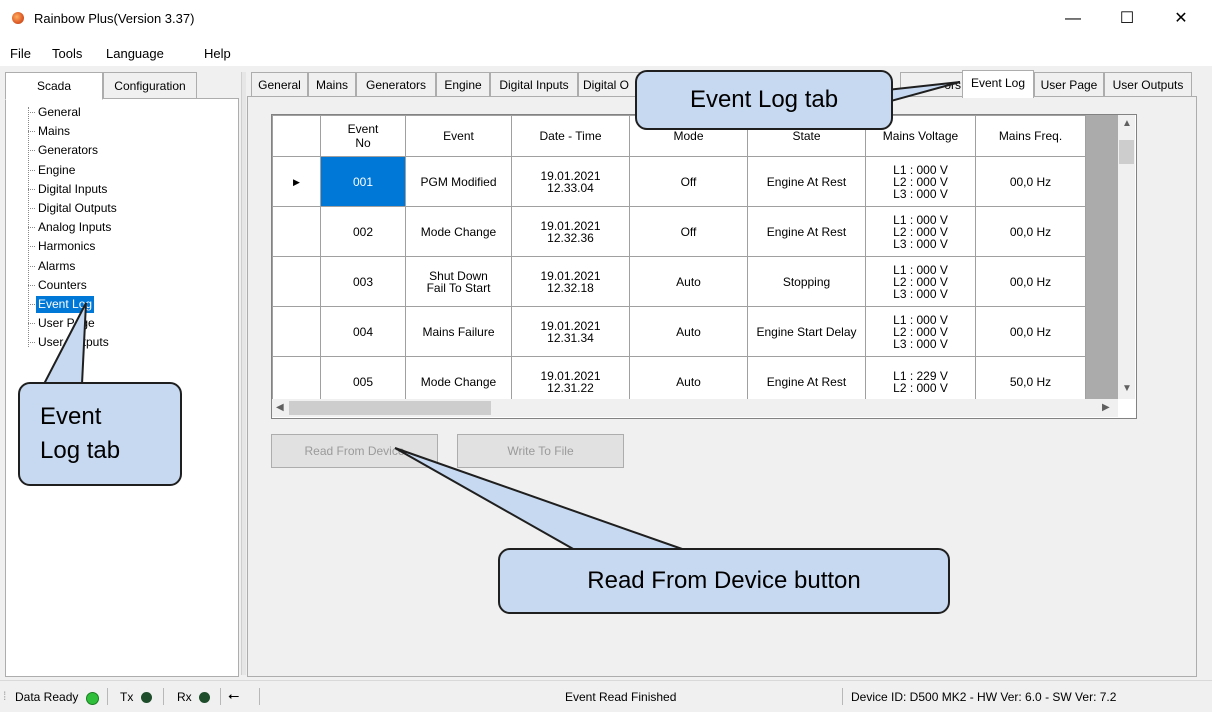 This screenshot has width=1212, height=712. Describe the element at coordinates (56, 266) in the screenshot. I see `tree-item-alarms: Alarms` at that location.